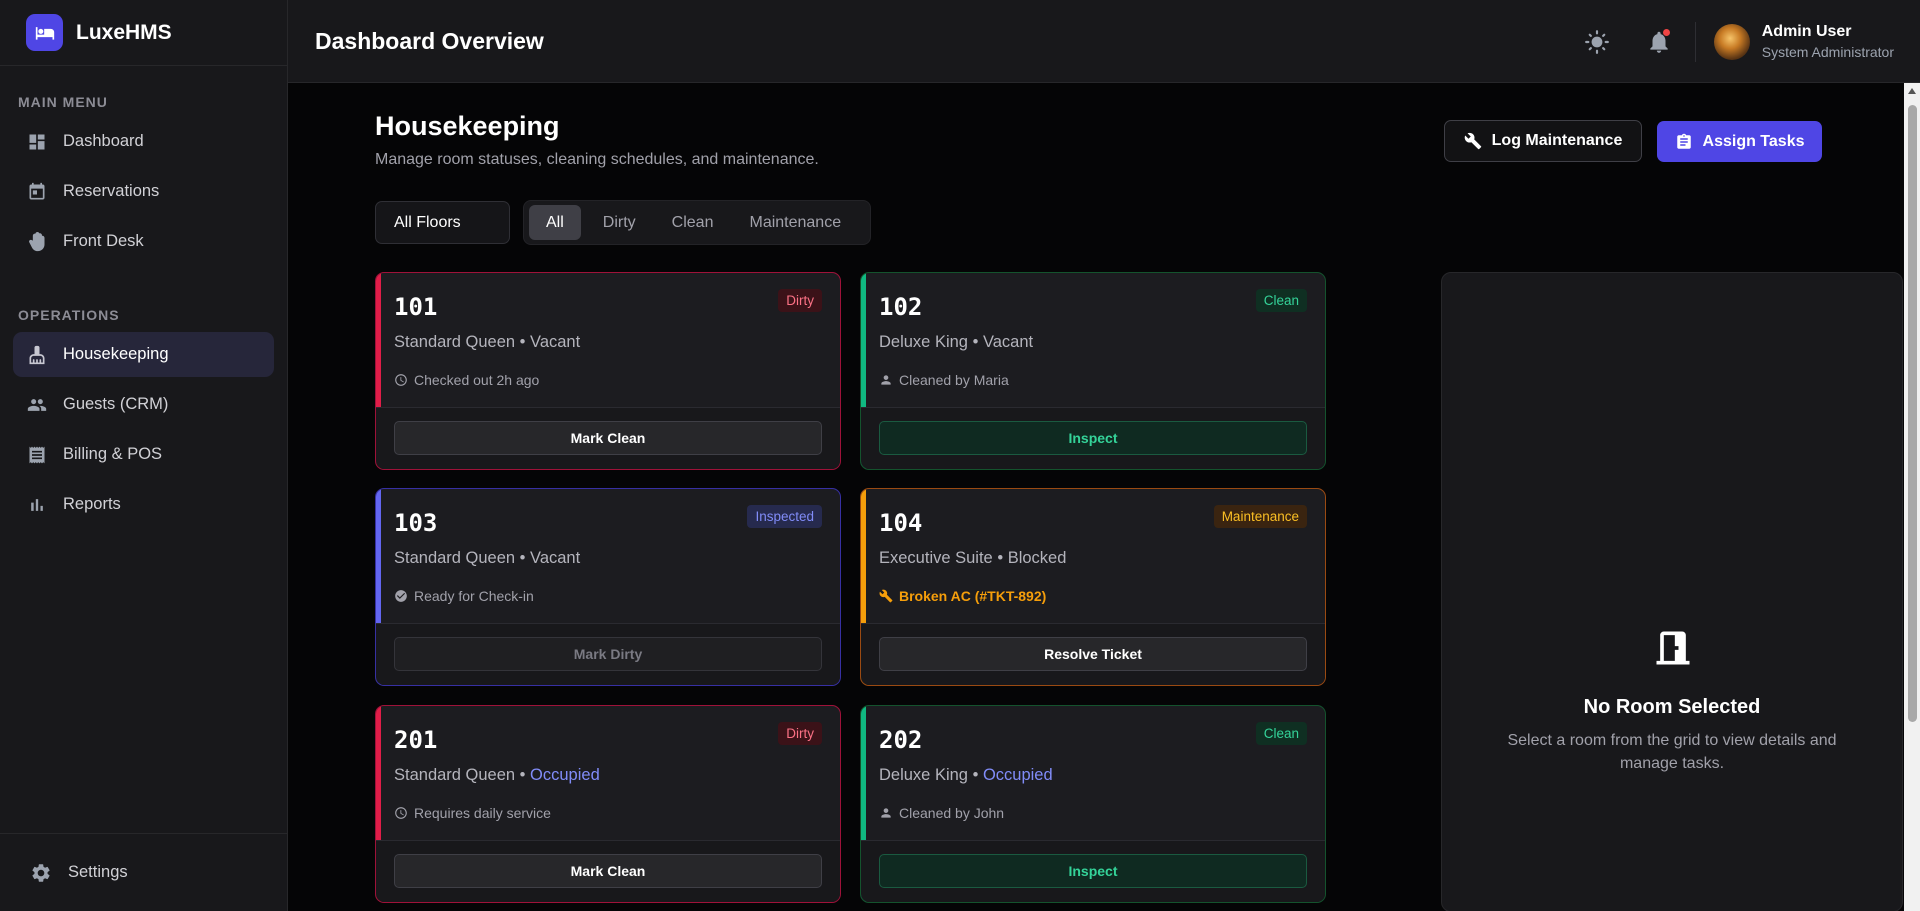  Describe the element at coordinates (1912, 91) in the screenshot. I see `scroll-up-arrow` at that location.